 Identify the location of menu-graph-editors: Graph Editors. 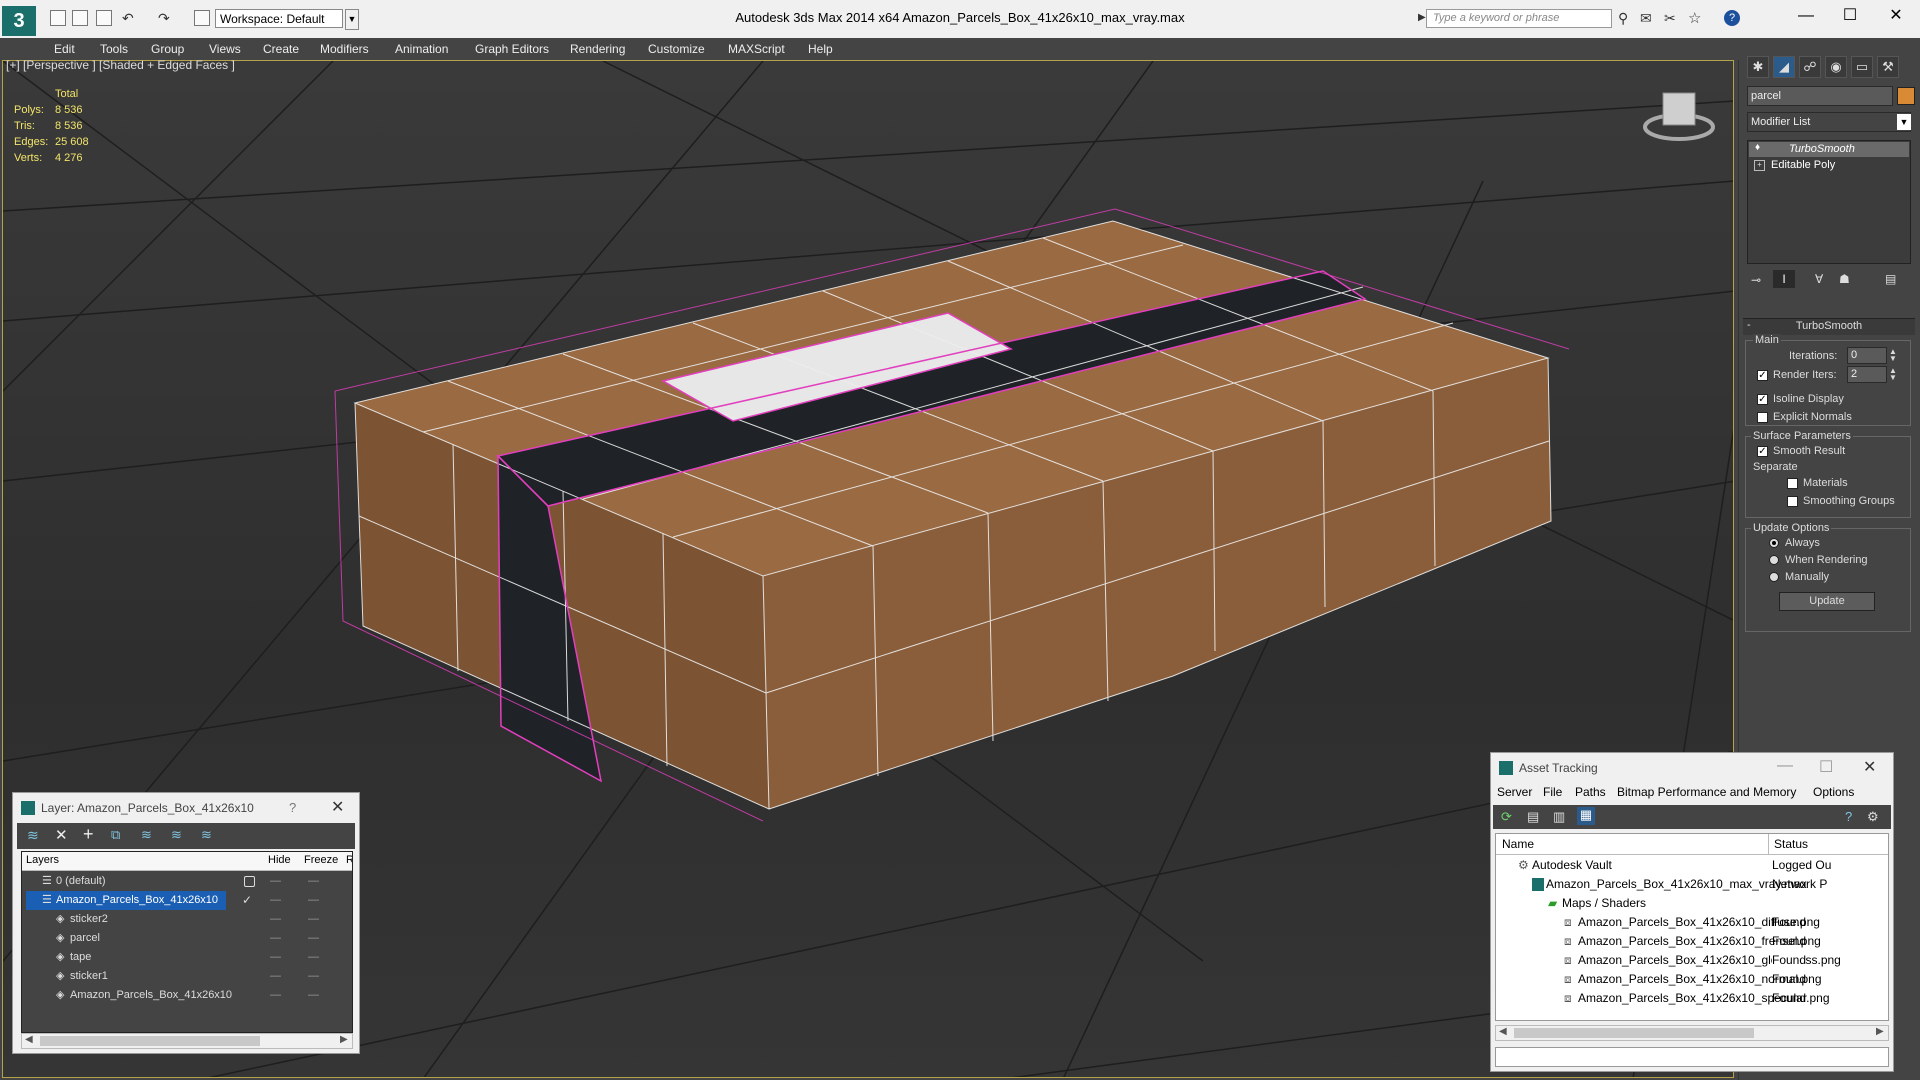
(512, 49).